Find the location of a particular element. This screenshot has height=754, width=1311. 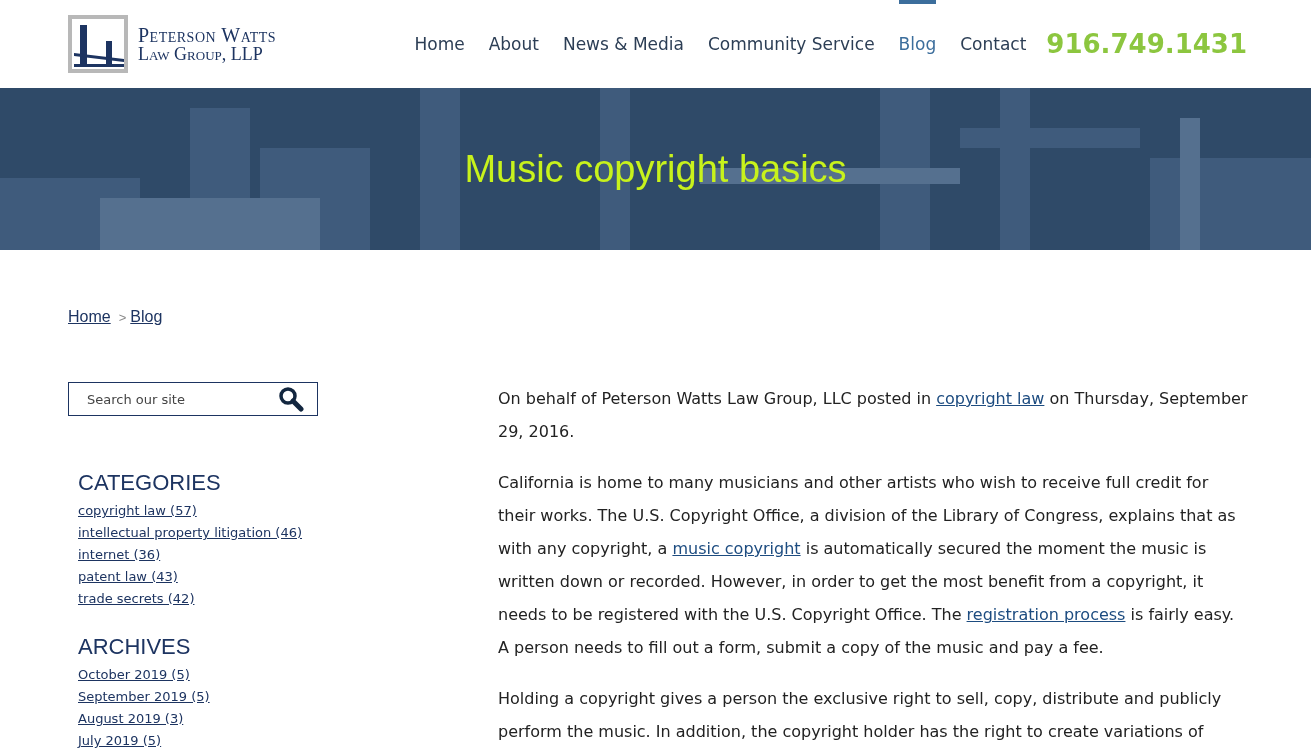

article-paragraph: On behalf of Peterson Watts Law Group, LLC posted in copyright law on Thursday, September 29, 2016. is located at coordinates (873, 415).